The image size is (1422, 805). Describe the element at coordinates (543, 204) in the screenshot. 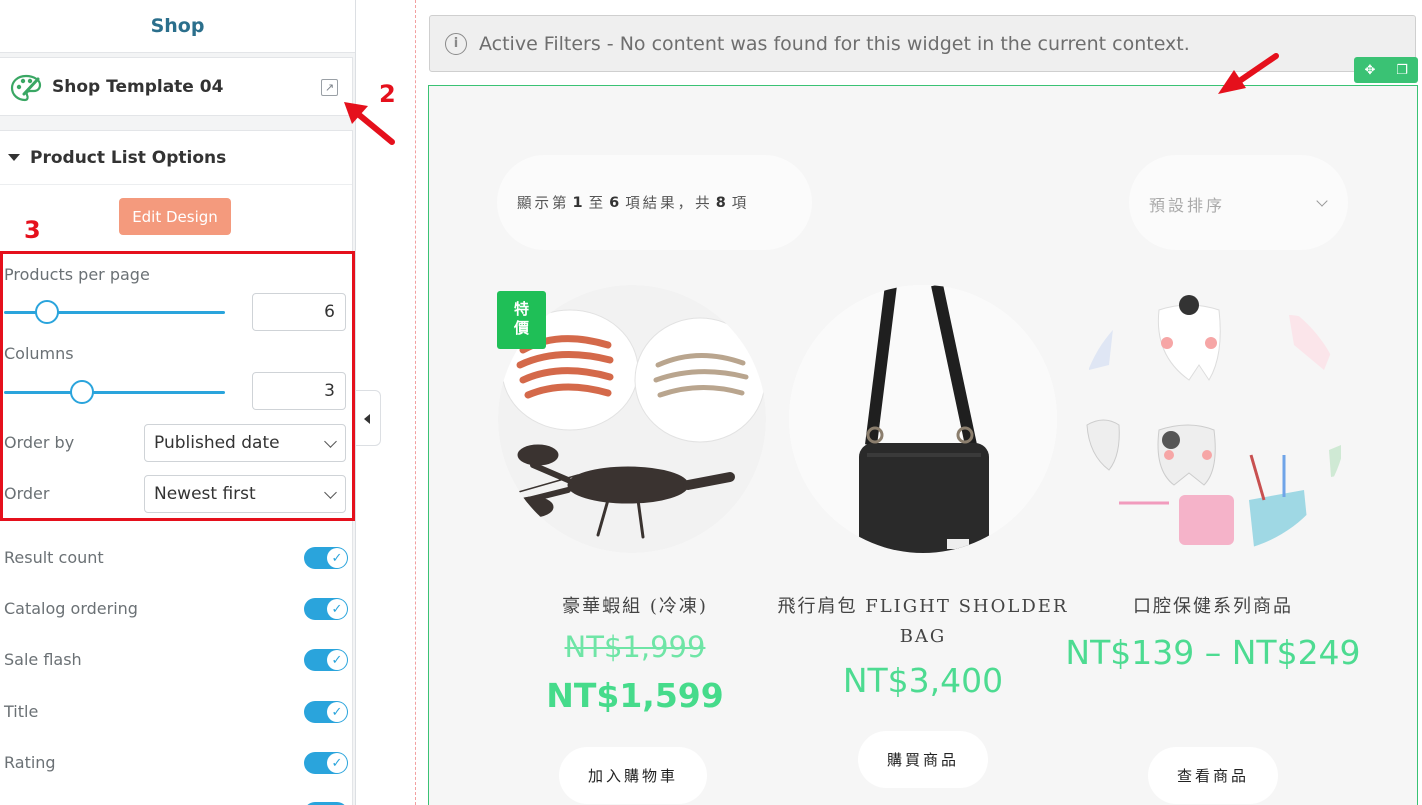

I see `result-prefix: 顯示第` at that location.